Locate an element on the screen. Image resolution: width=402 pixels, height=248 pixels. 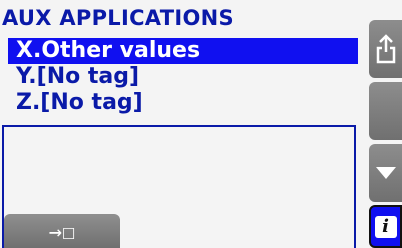
info-button: i is located at coordinates (385, 226).